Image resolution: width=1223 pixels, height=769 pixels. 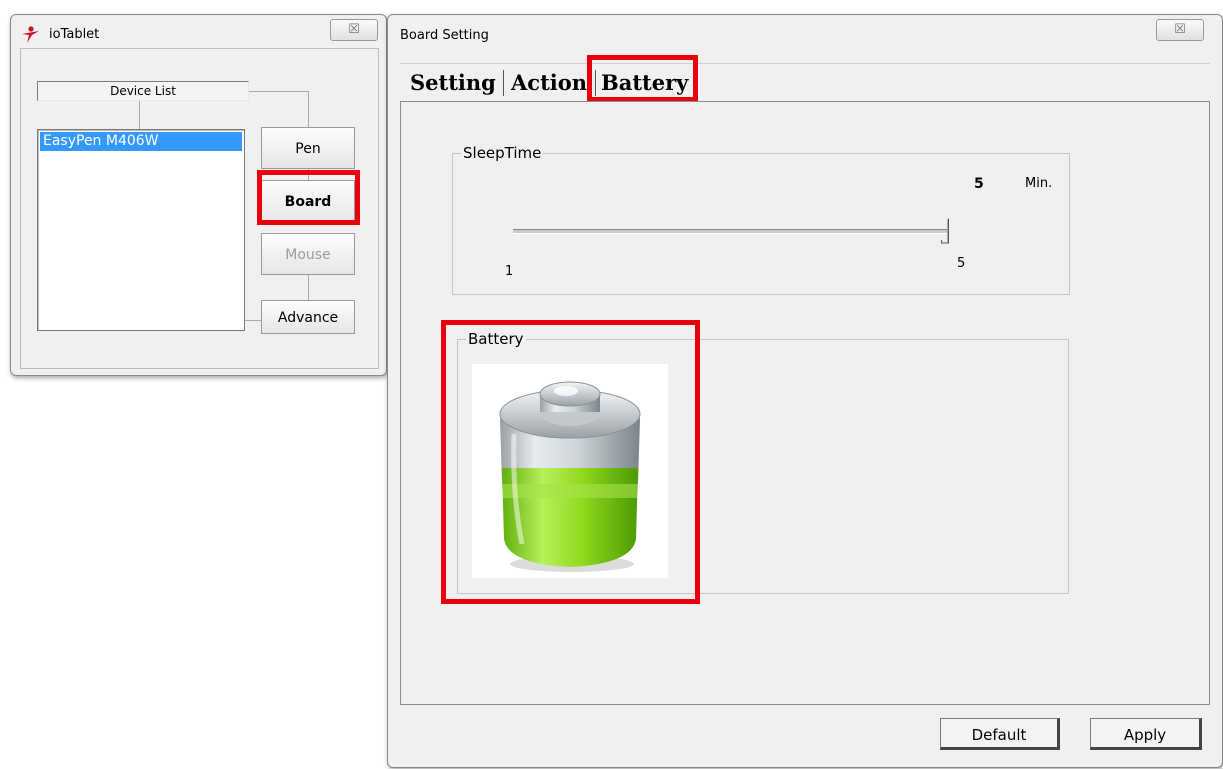 I want to click on tab-strip: Setting Action Battery, so click(x=805, y=82).